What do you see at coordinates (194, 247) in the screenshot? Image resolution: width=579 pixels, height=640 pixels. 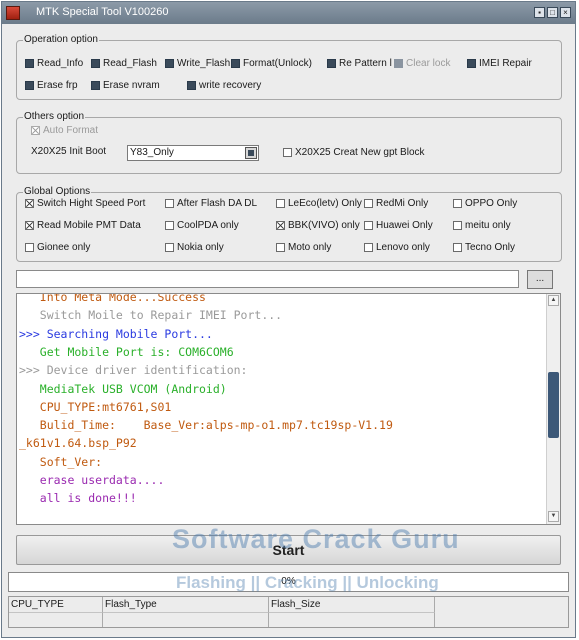 I see `nokia-only-checkbox: Nokia only` at bounding box center [194, 247].